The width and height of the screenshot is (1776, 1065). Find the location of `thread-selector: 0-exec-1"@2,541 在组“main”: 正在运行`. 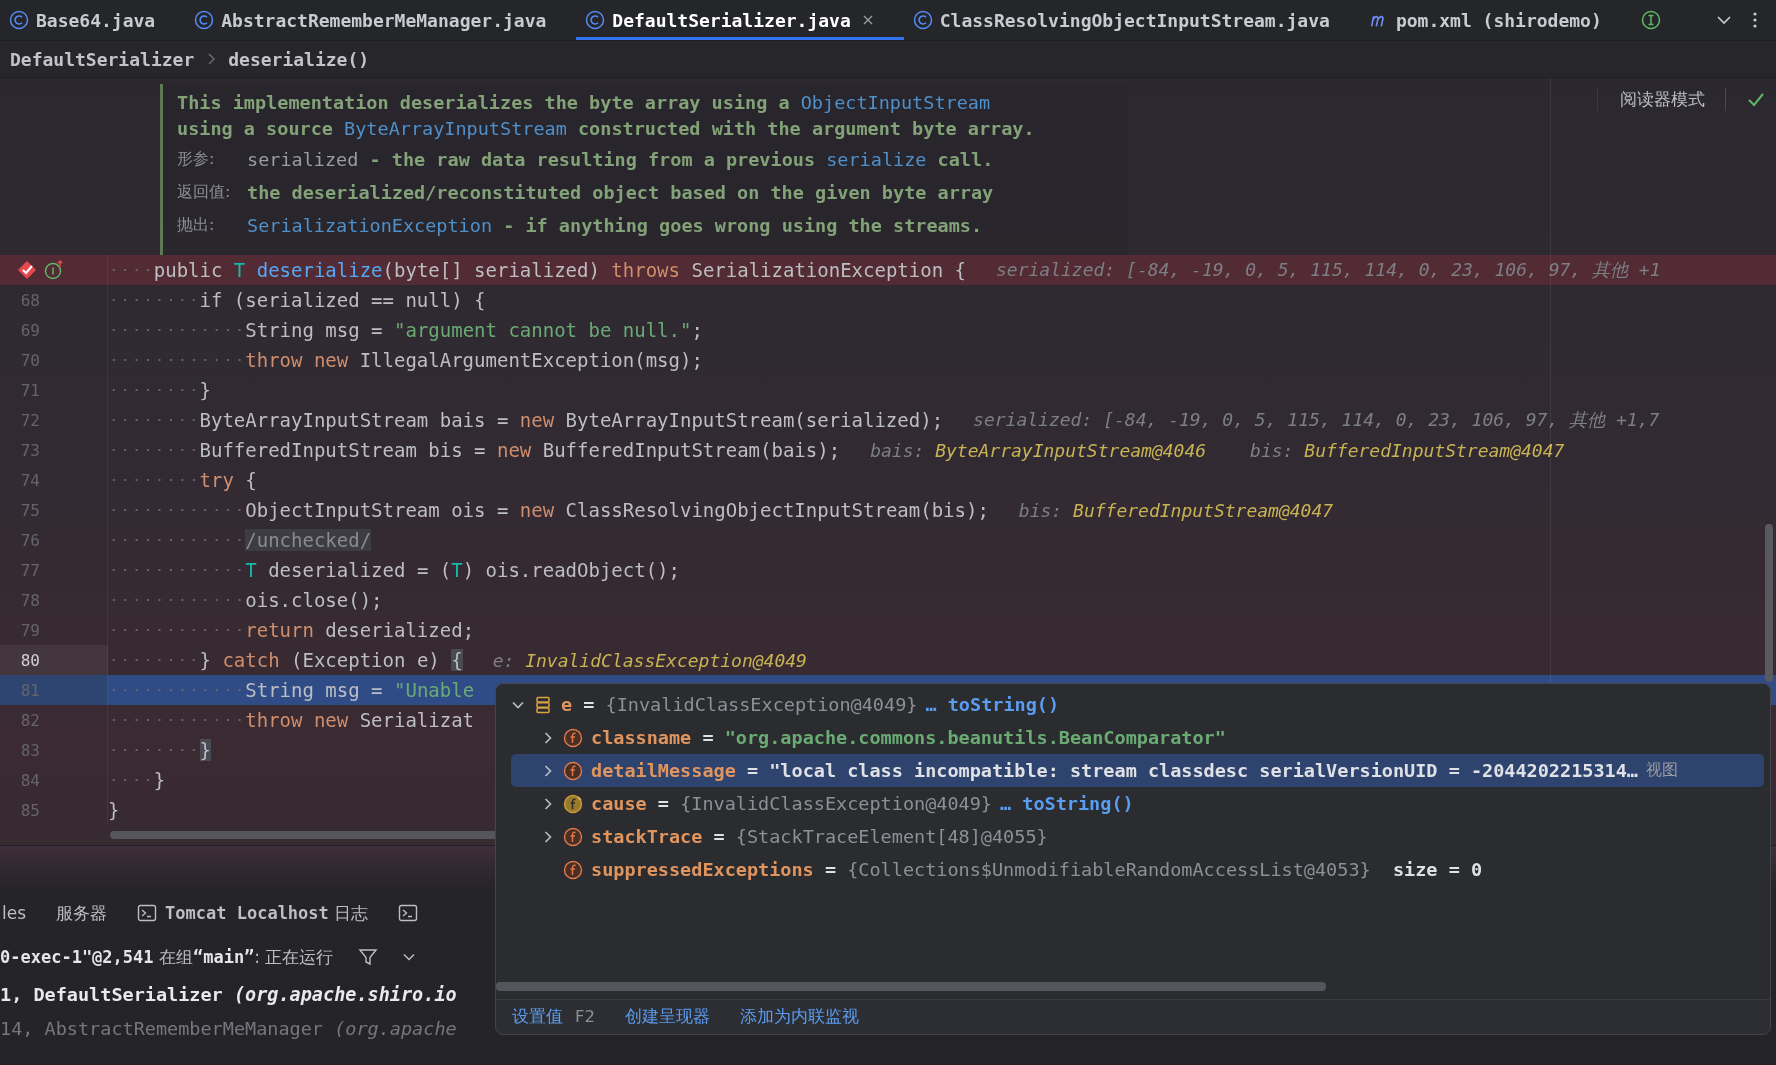

thread-selector: 0-exec-1"@2,541 在组“main”: 正在运行 is located at coordinates (167, 957).